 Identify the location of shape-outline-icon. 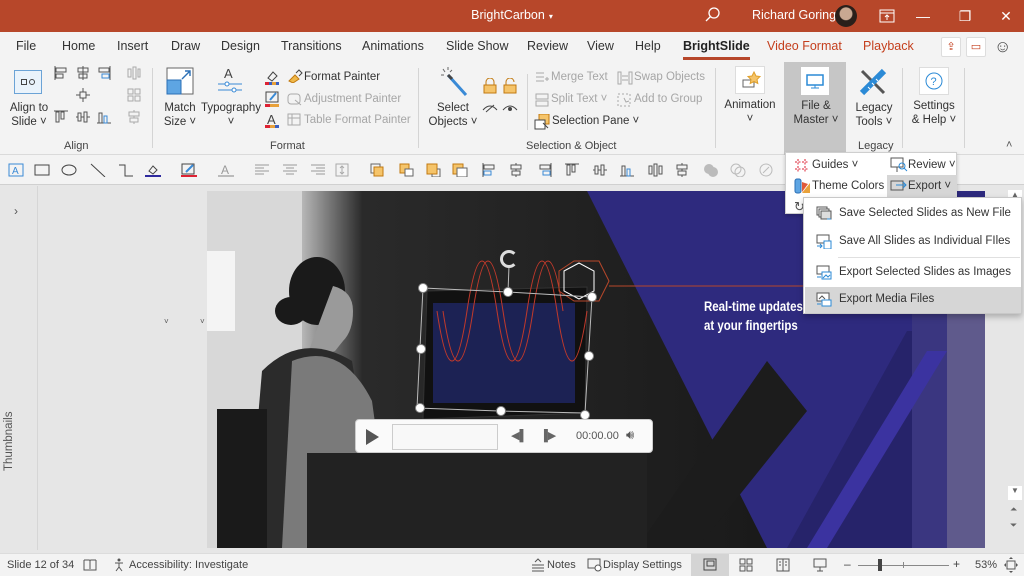
(189, 170).